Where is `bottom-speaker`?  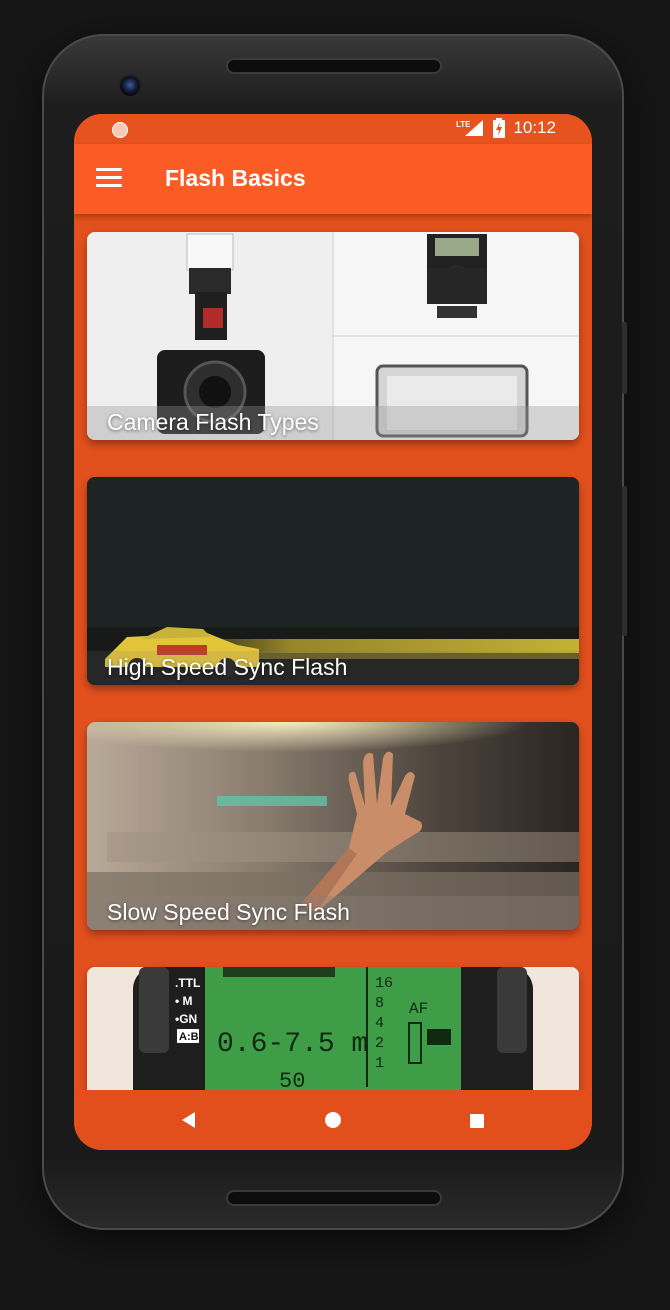 bottom-speaker is located at coordinates (334, 1198).